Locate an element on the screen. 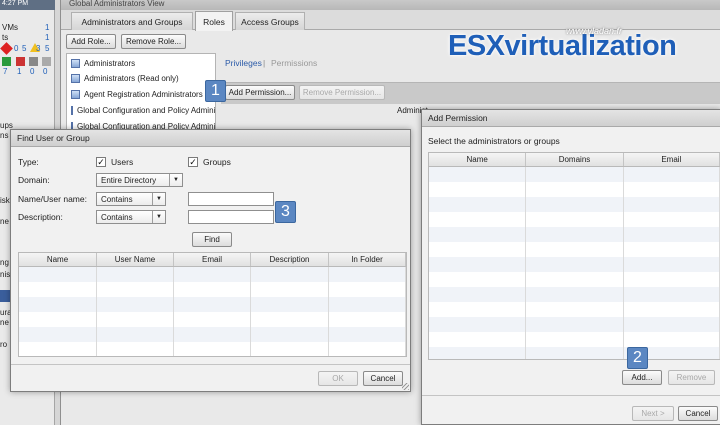 The height and width of the screenshot is (425, 720). column-header-description: Description is located at coordinates (290, 259).